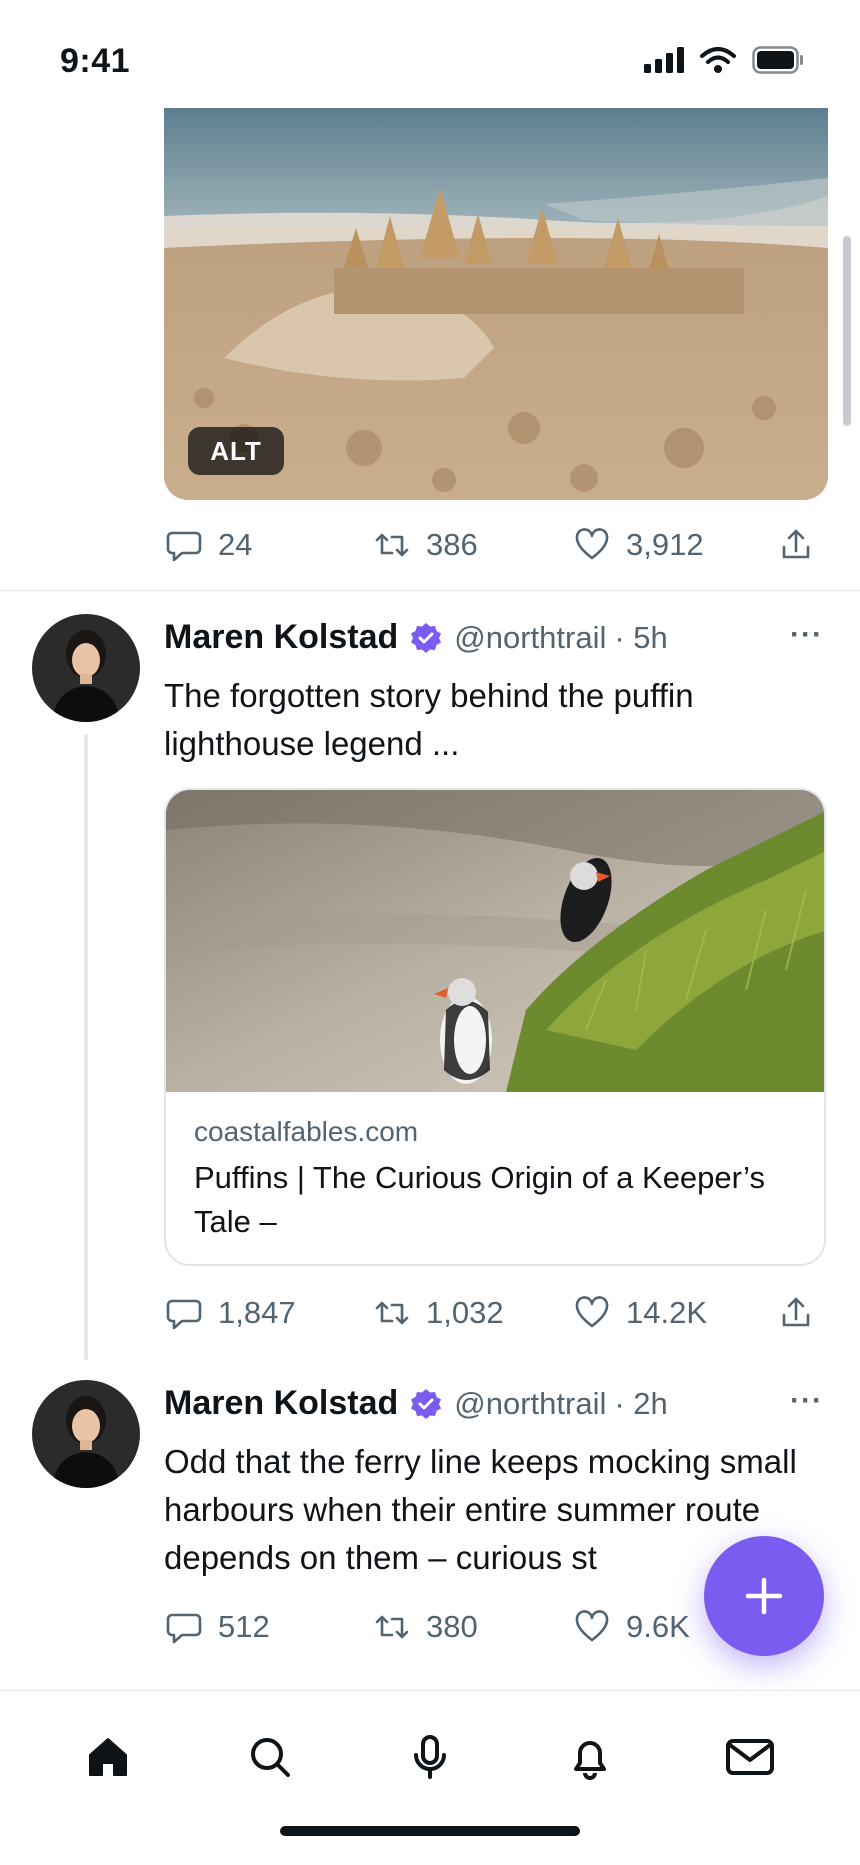  I want to click on cellular-signal-icon, so click(664, 60).